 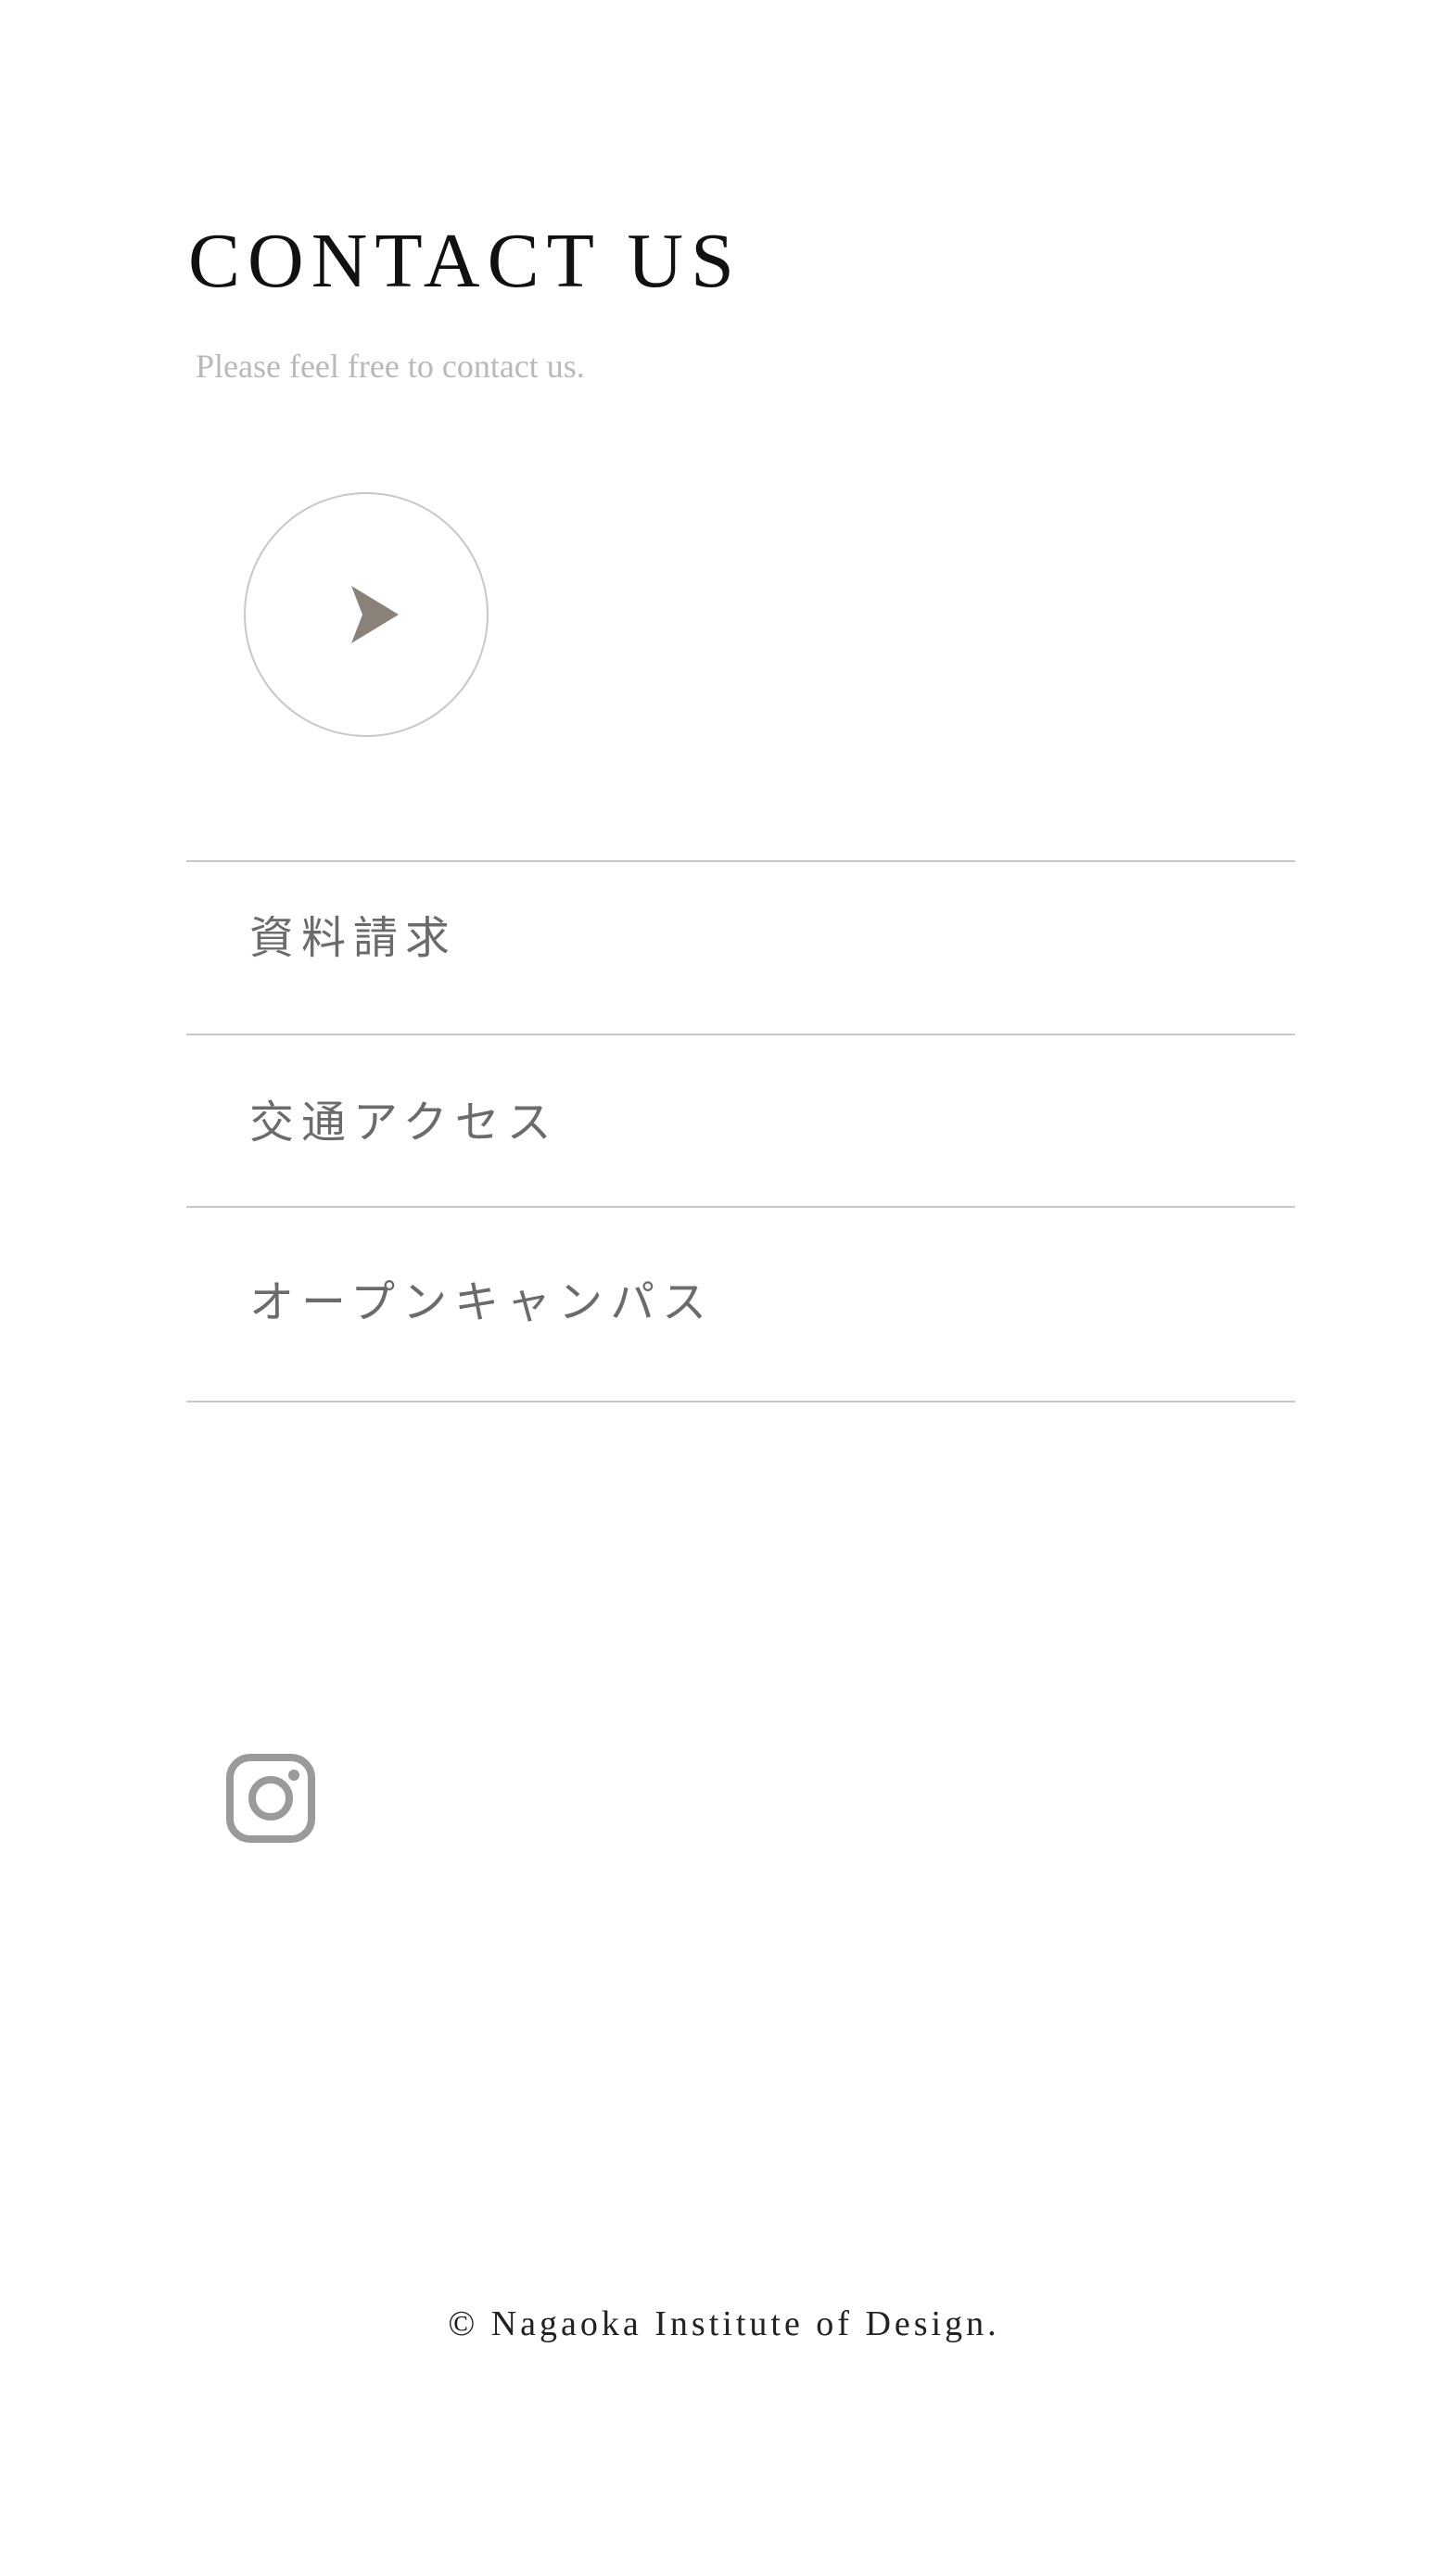 I want to click on menu-item-label: 交通アクセス, so click(x=404, y=1122).